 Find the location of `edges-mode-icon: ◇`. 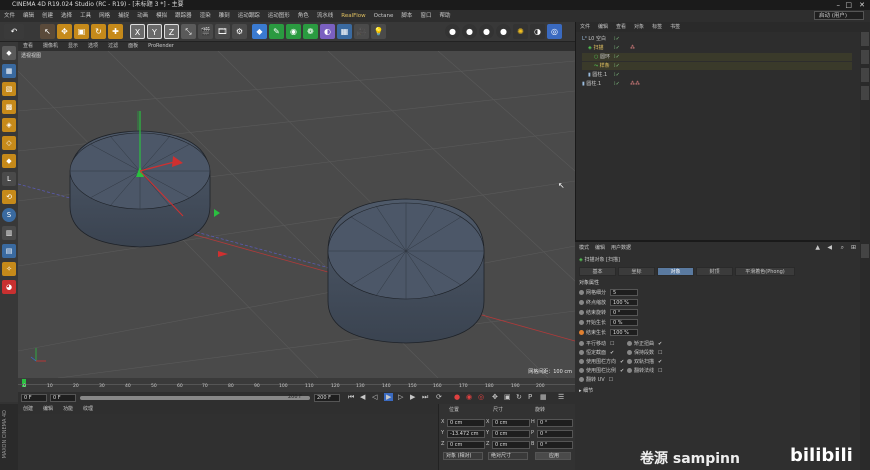

edges-mode-icon: ◇ is located at coordinates (9, 143).